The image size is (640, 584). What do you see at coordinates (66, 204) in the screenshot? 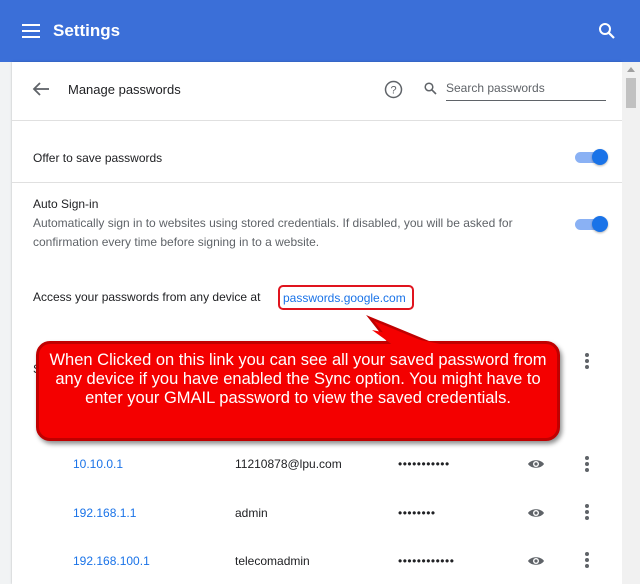
I see `auto-signin-label: Auto Sign-in` at bounding box center [66, 204].